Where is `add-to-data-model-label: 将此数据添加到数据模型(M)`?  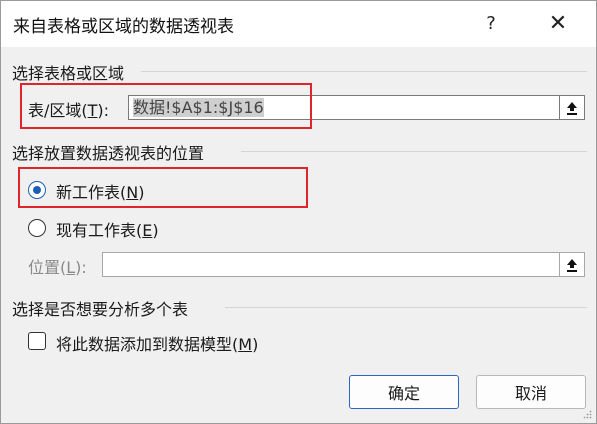
add-to-data-model-label: 将此数据添加到数据模型(M) is located at coordinates (157, 343).